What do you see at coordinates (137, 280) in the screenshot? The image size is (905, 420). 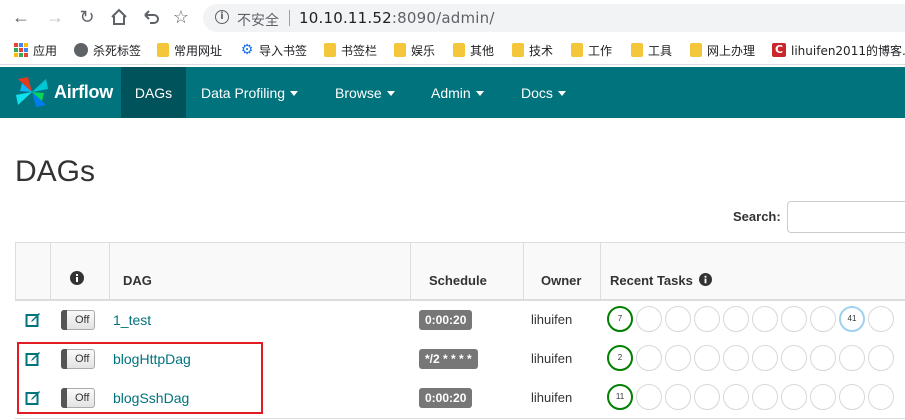 I see `header-dag: DAG` at bounding box center [137, 280].